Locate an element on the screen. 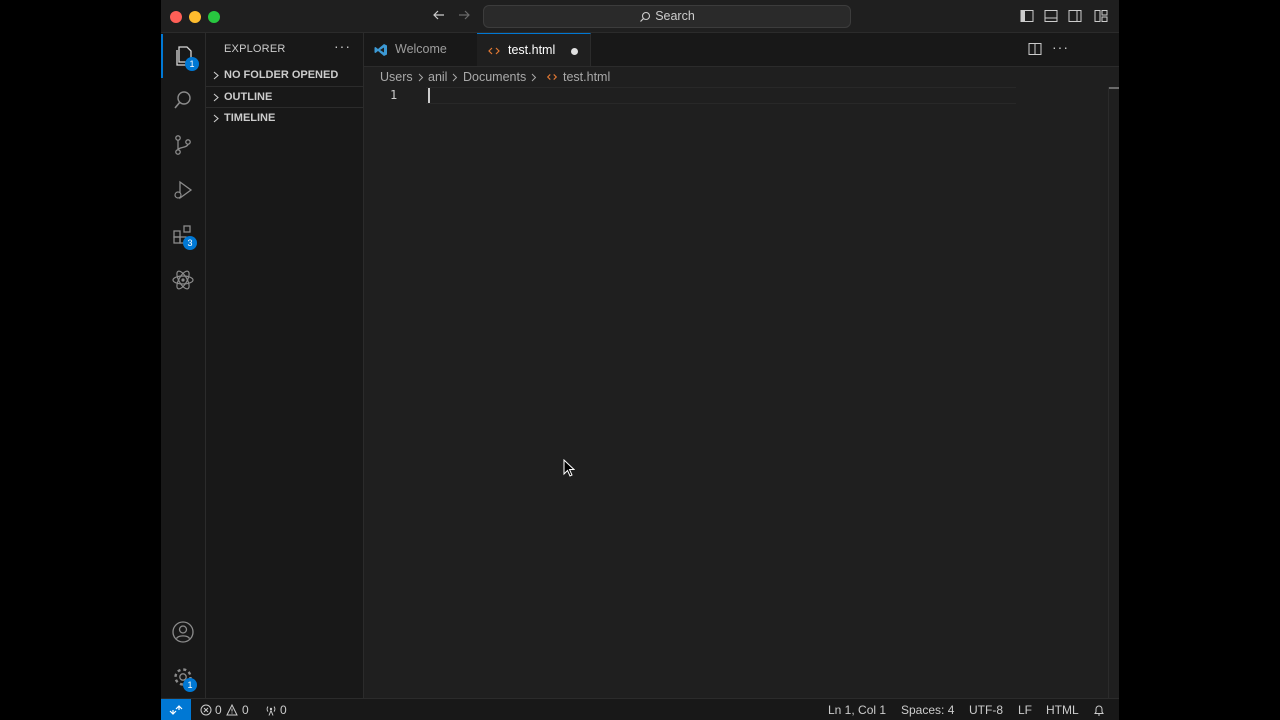  cursor-position: Ln 1, Col 1 is located at coordinates (857, 709).